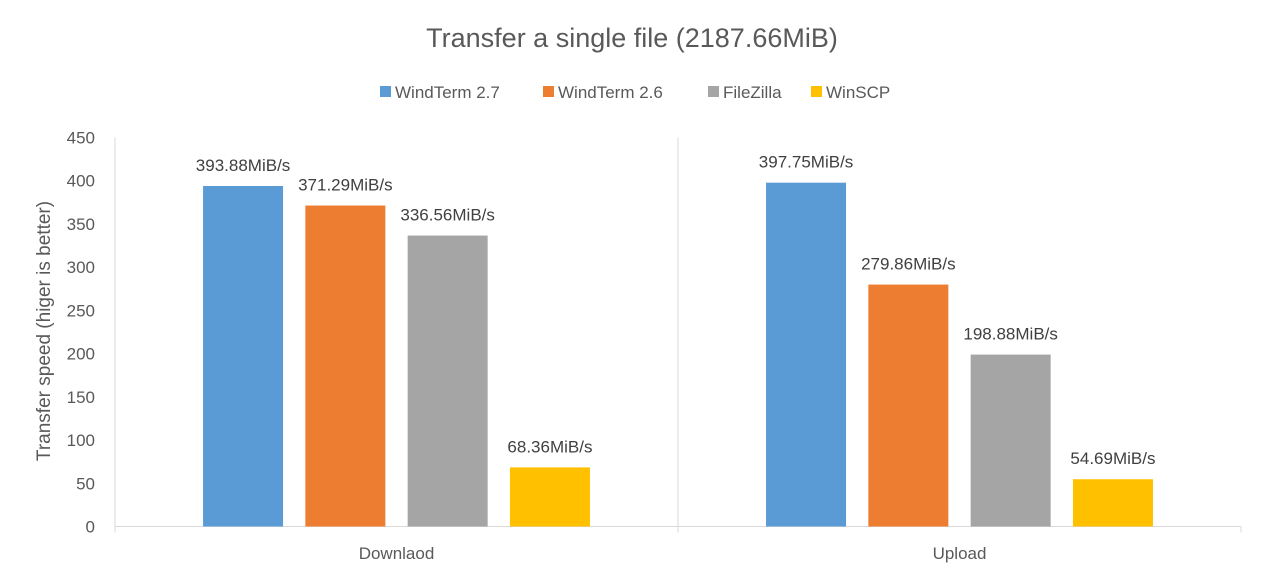 The height and width of the screenshot is (575, 1265). I want to click on data-label: 336.56MiB/s, so click(447, 215).